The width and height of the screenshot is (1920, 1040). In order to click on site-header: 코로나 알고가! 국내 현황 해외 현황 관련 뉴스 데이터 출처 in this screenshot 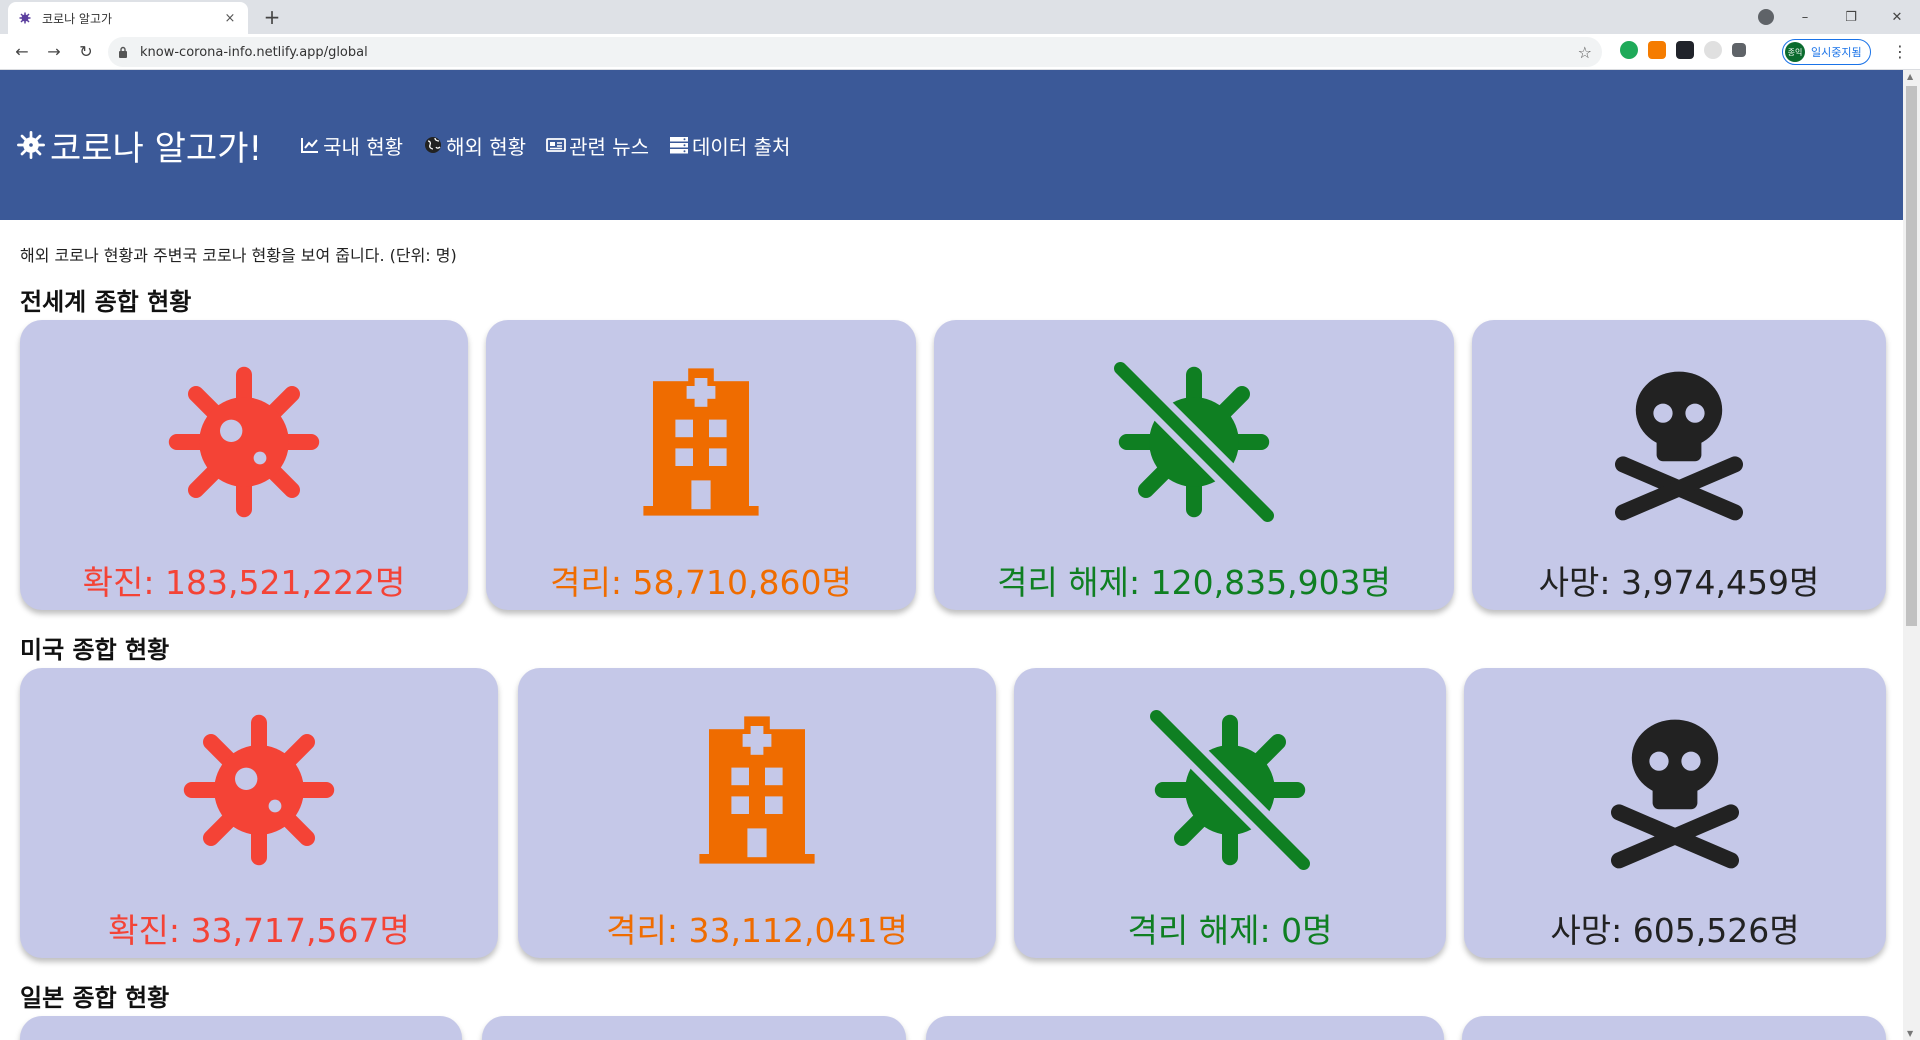, I will do `click(951, 145)`.